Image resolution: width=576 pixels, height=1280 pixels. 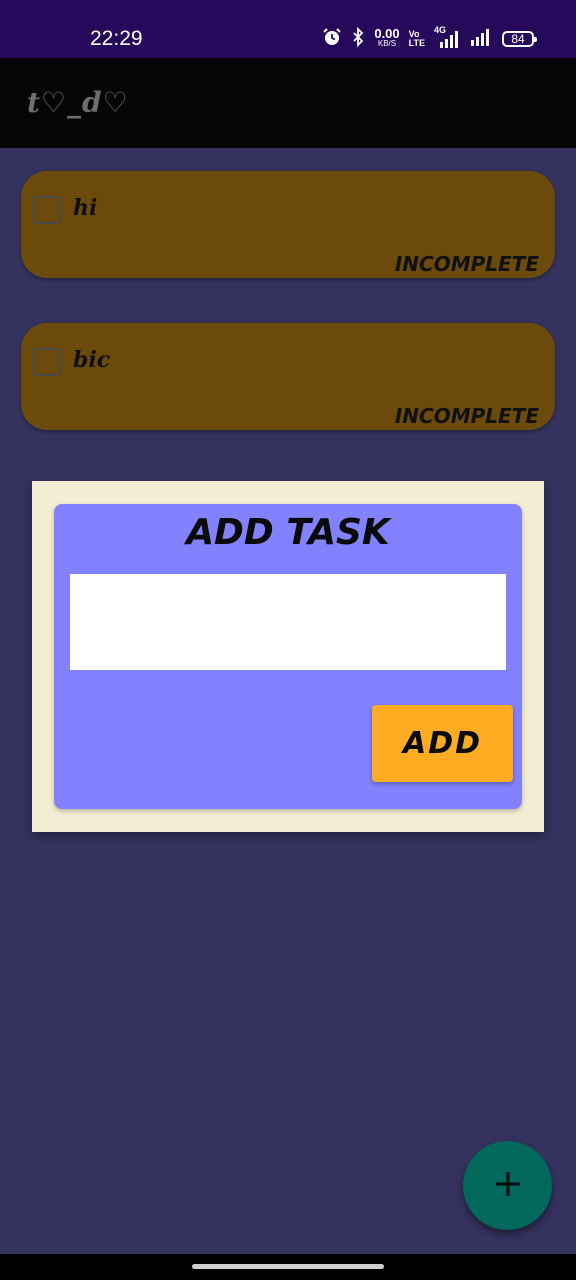 What do you see at coordinates (288, 622) in the screenshot?
I see `task-input` at bounding box center [288, 622].